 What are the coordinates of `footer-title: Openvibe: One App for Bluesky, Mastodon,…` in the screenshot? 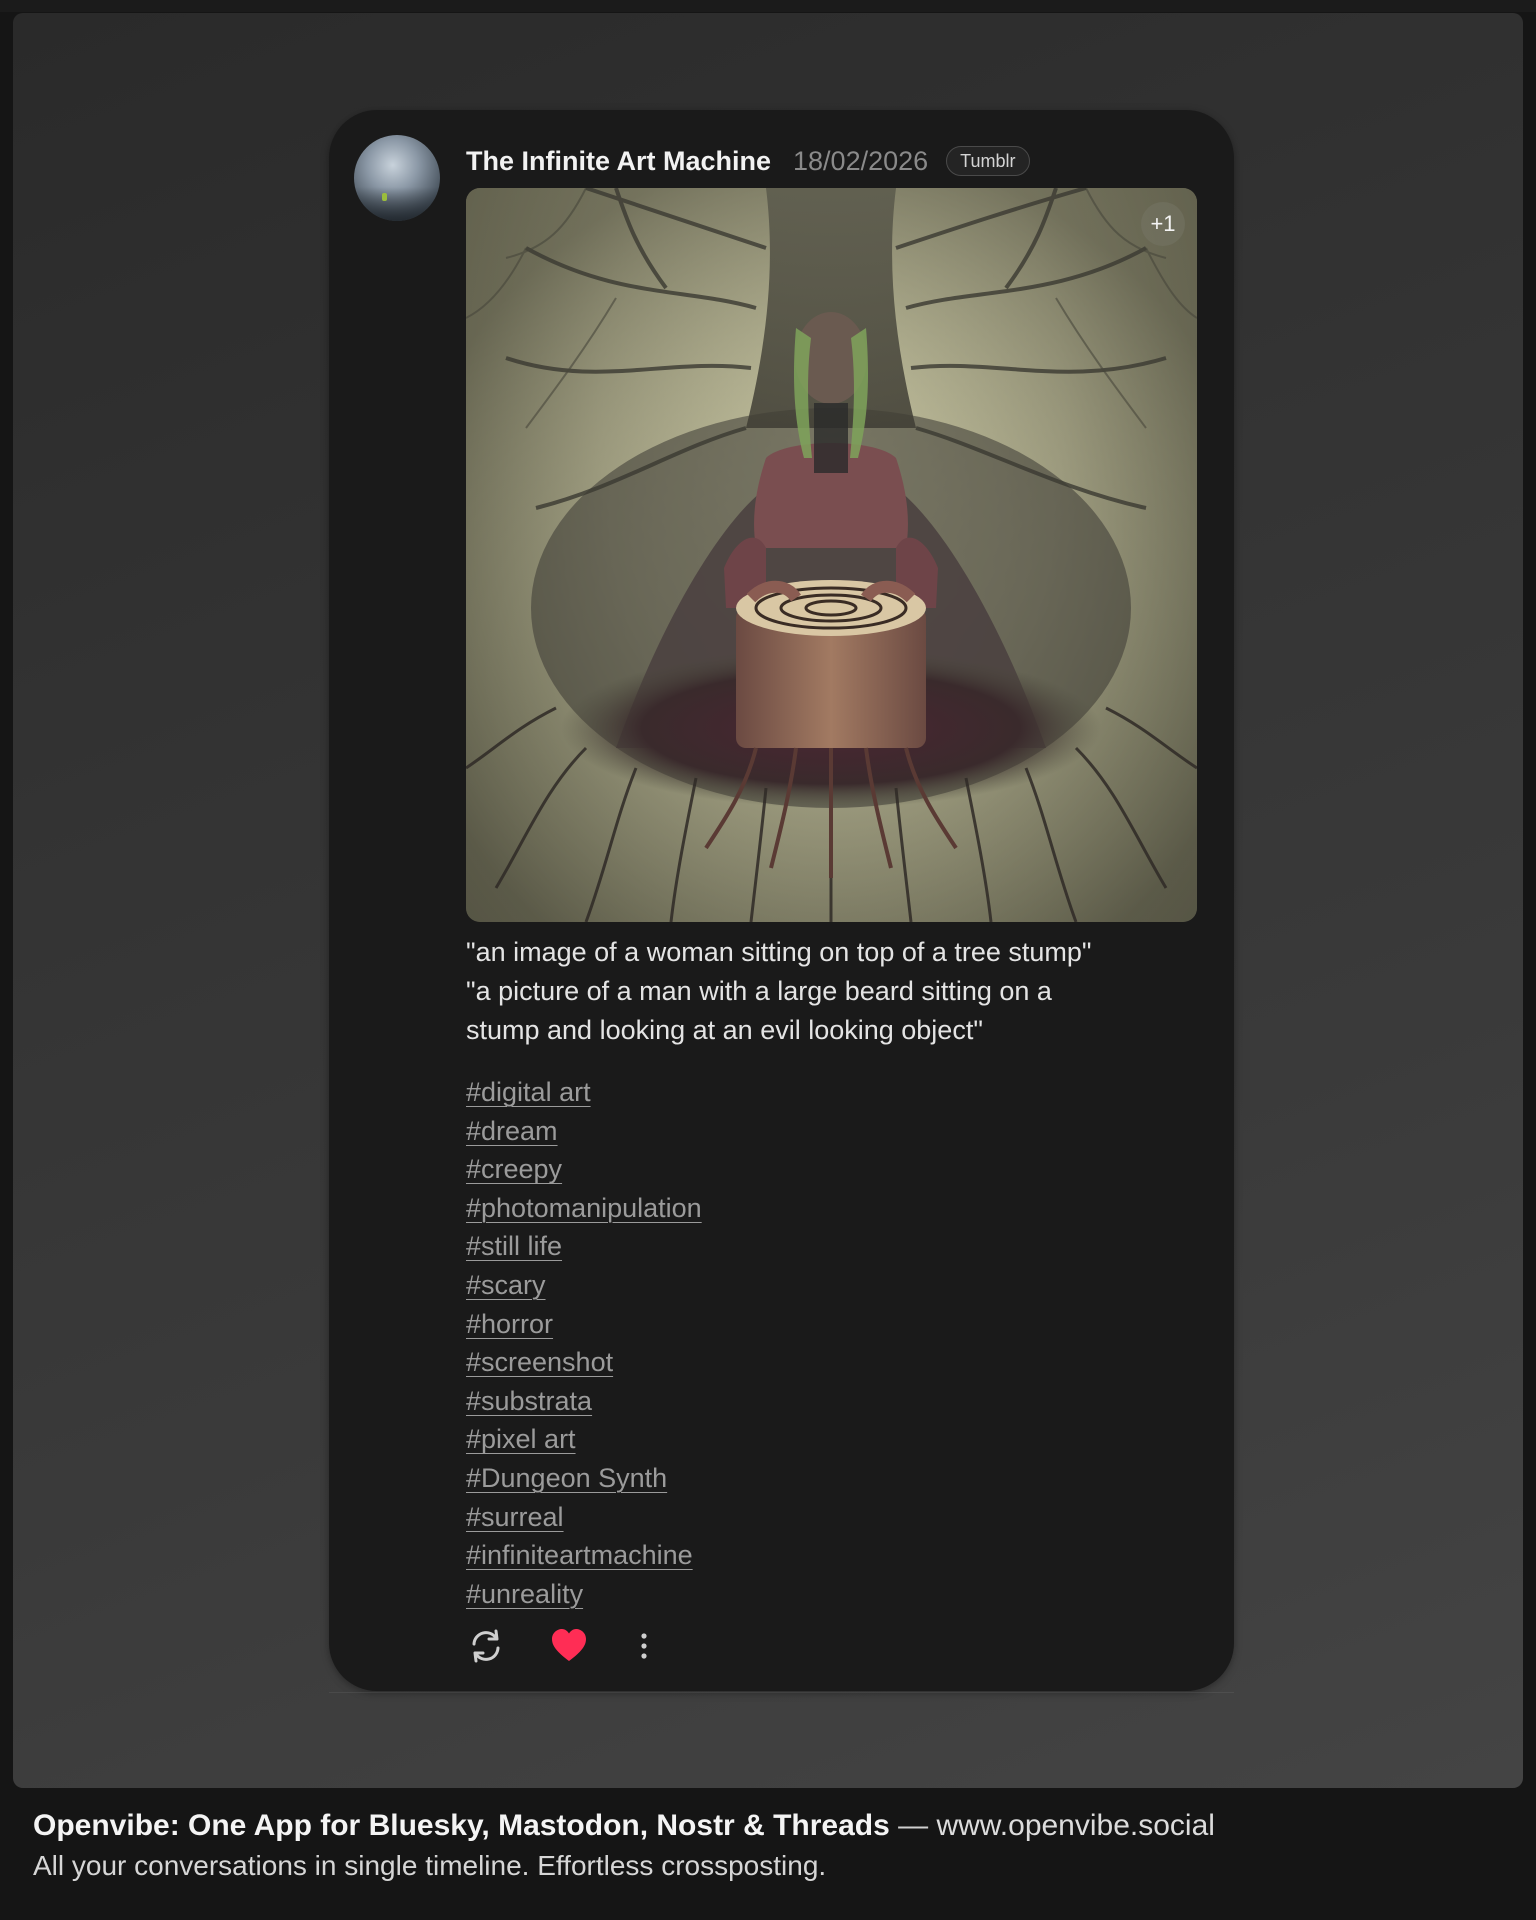 It's located at (461, 1825).